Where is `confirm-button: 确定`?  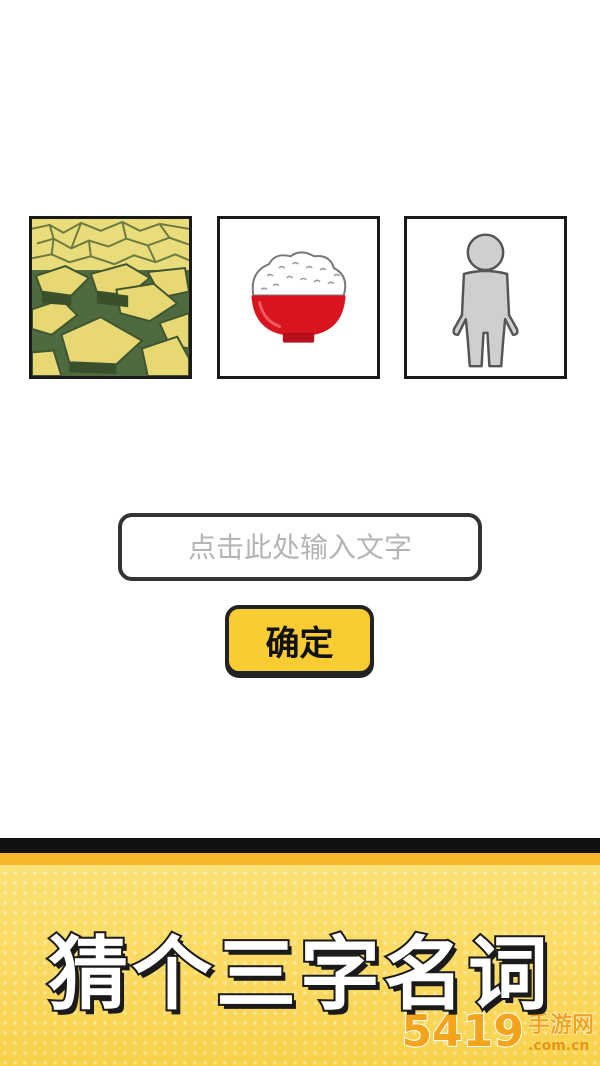
confirm-button: 确定 is located at coordinates (299, 640).